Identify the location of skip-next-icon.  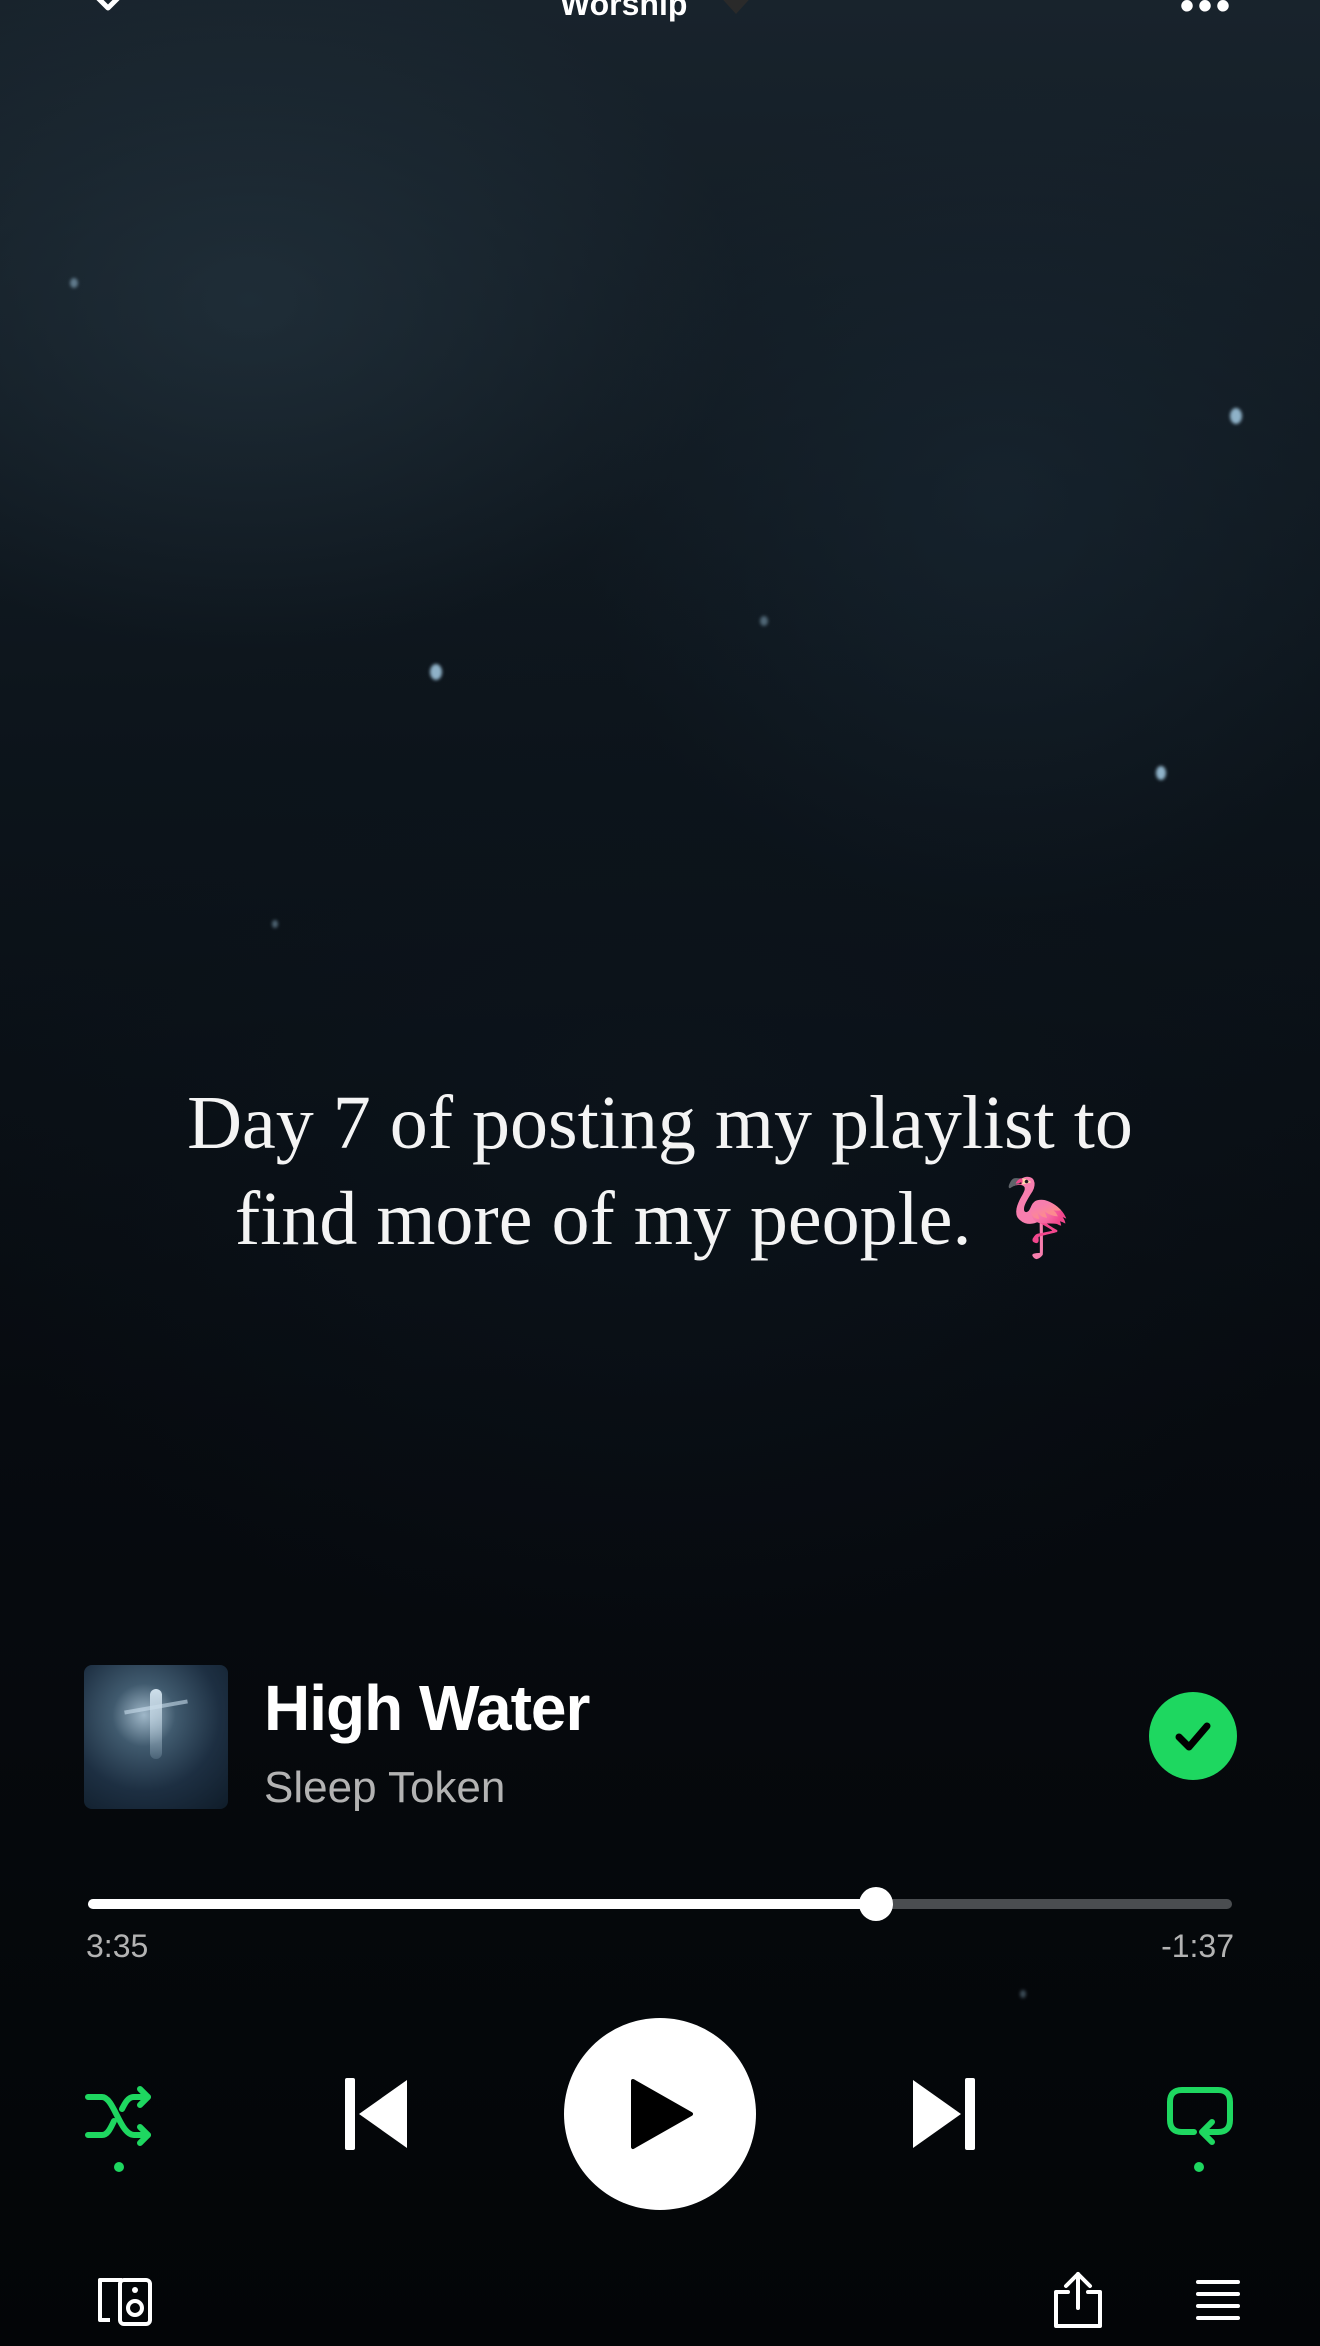
(944, 2114).